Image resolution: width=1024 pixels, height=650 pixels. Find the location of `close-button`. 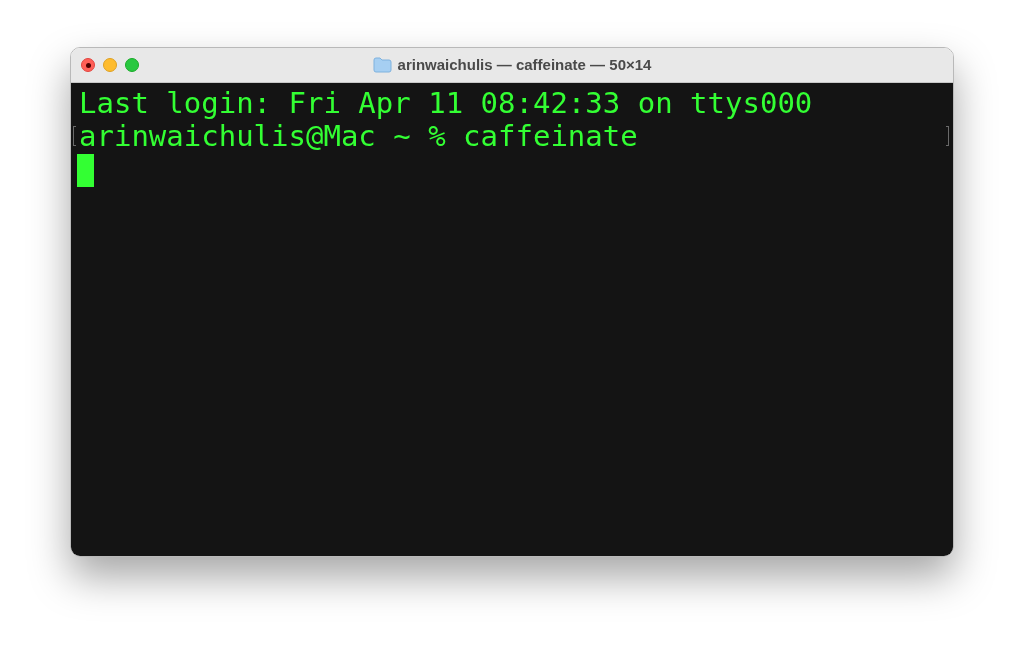

close-button is located at coordinates (88, 65).